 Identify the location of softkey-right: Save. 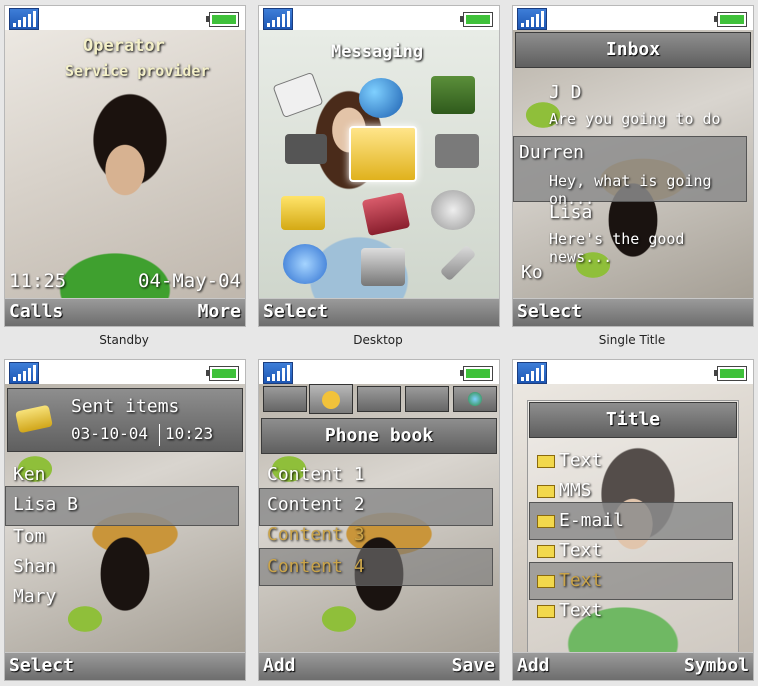
(473, 665).